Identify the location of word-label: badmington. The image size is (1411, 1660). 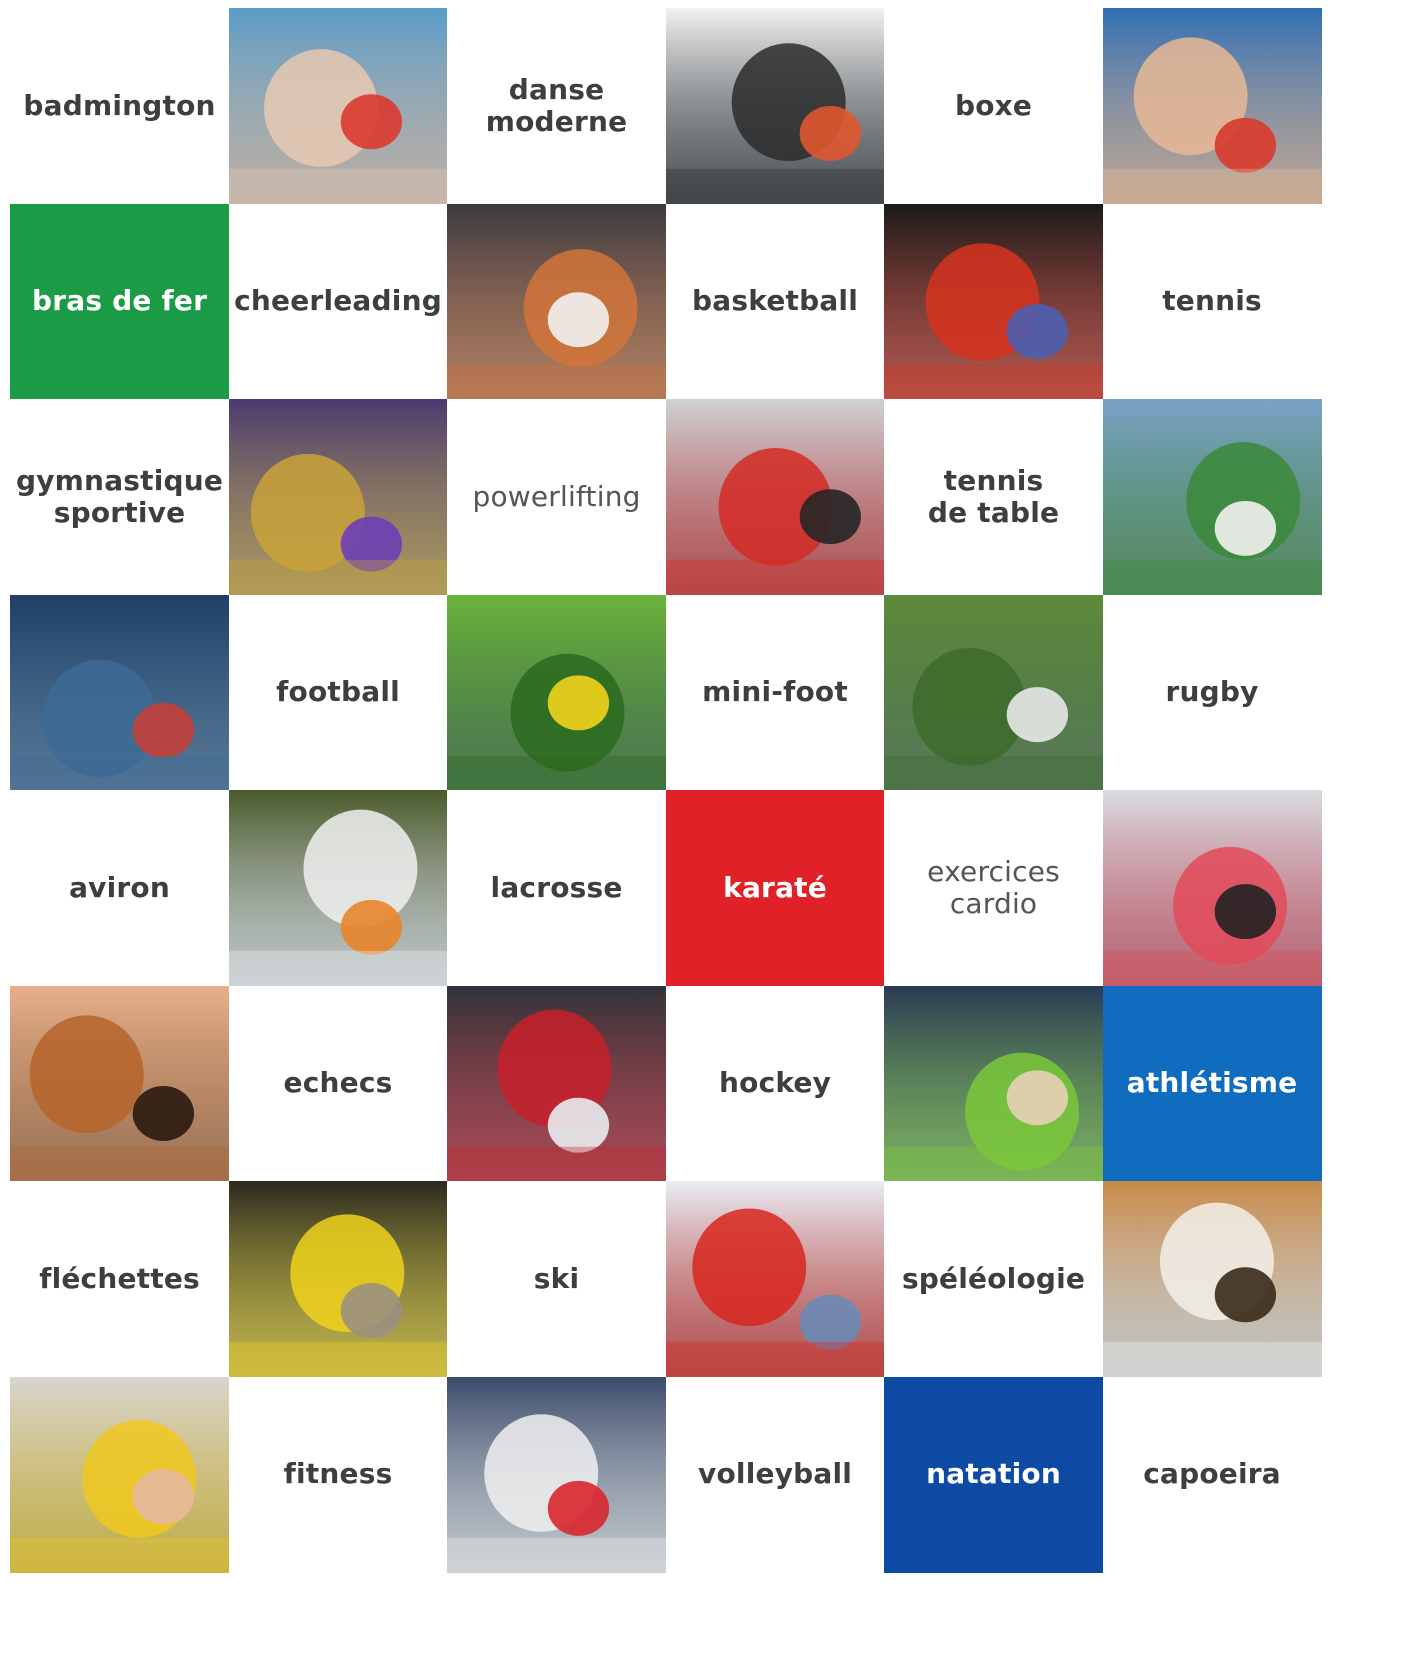
(119, 105).